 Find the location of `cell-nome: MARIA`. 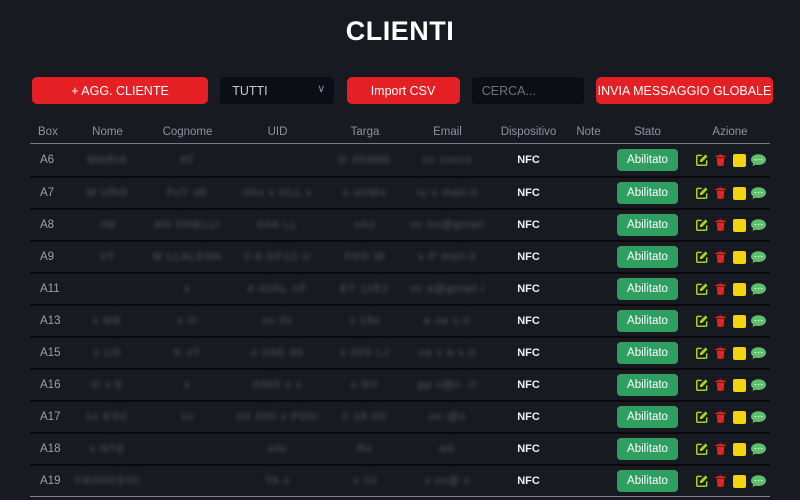

cell-nome: MARIA is located at coordinates (107, 160).